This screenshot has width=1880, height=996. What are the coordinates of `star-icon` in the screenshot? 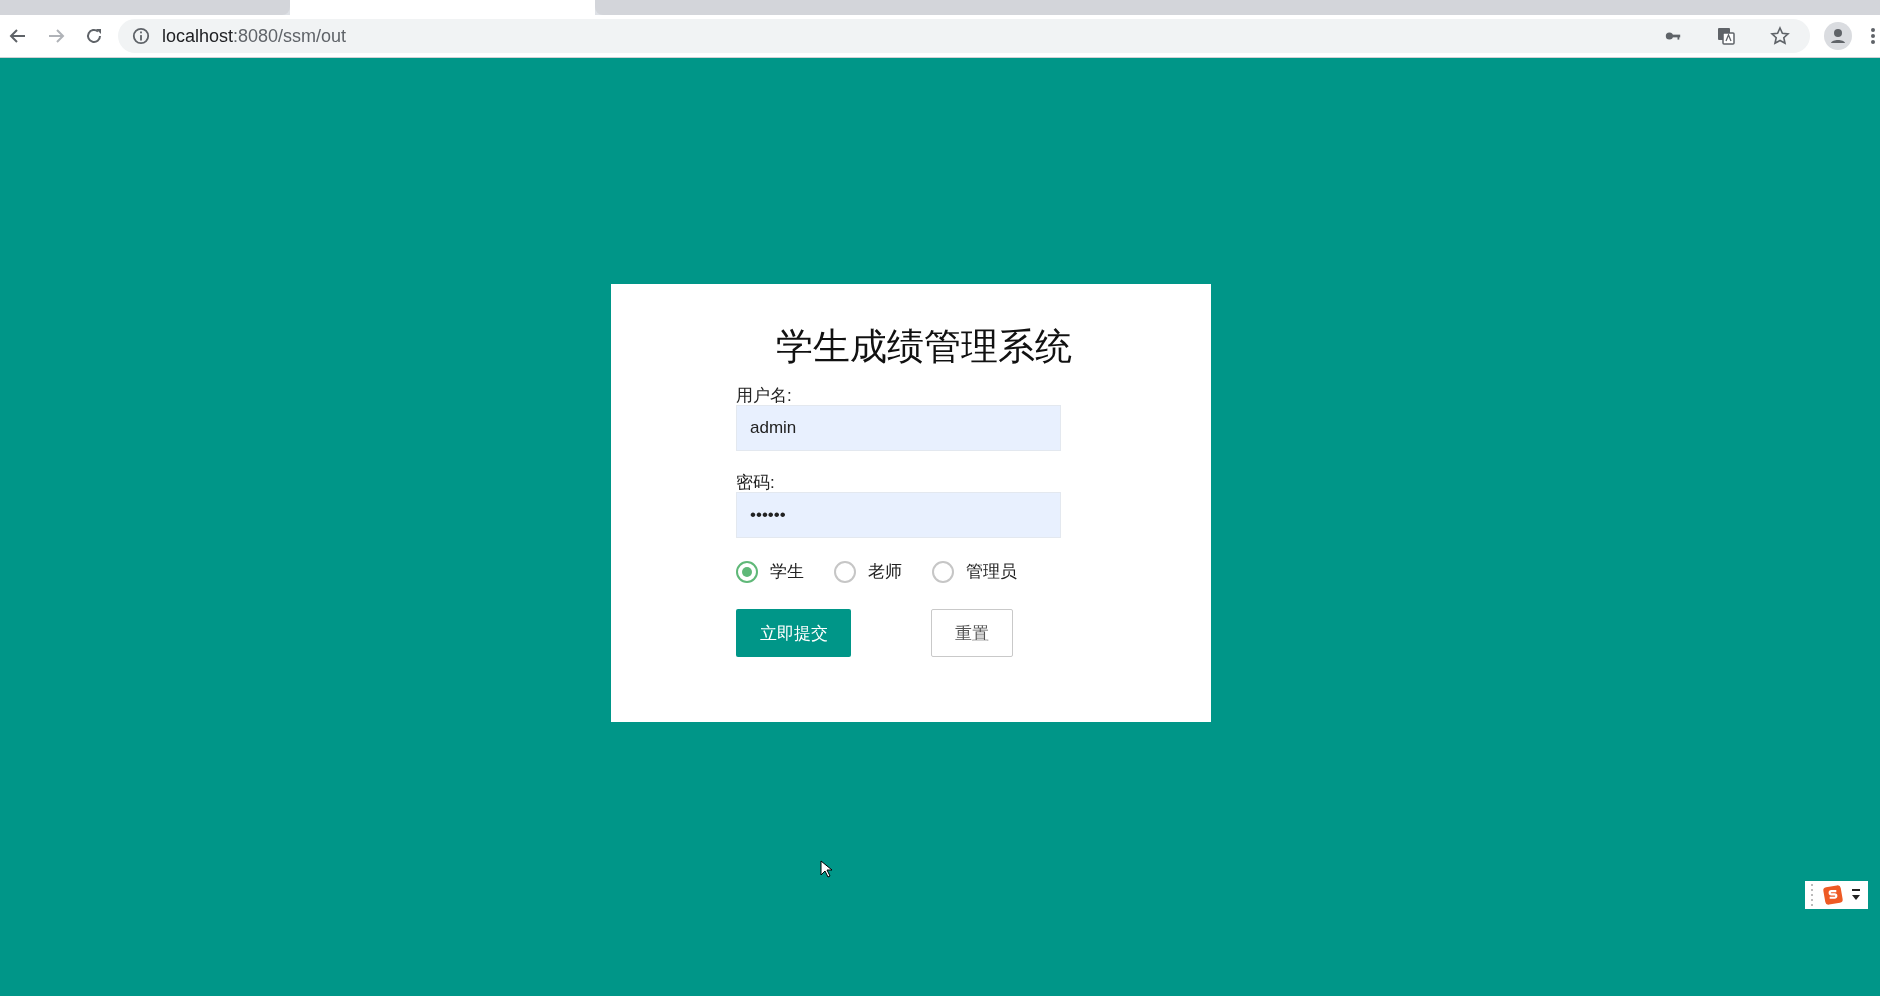 It's located at (1780, 36).